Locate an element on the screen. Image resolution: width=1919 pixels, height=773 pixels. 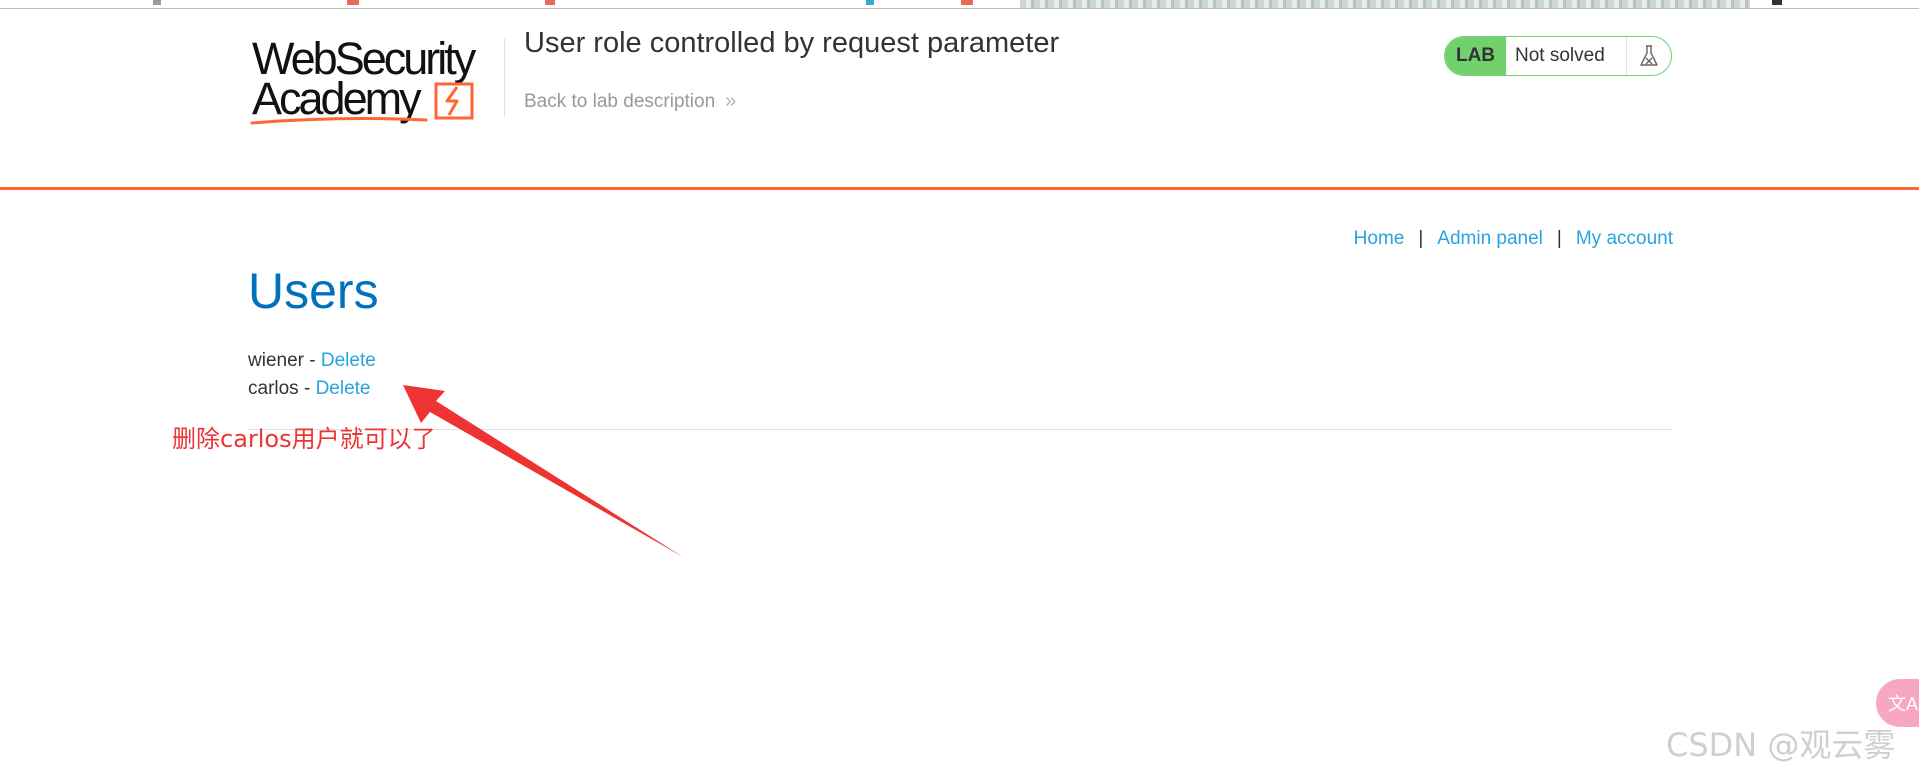
delete-carlos-link: Delete is located at coordinates (343, 388).